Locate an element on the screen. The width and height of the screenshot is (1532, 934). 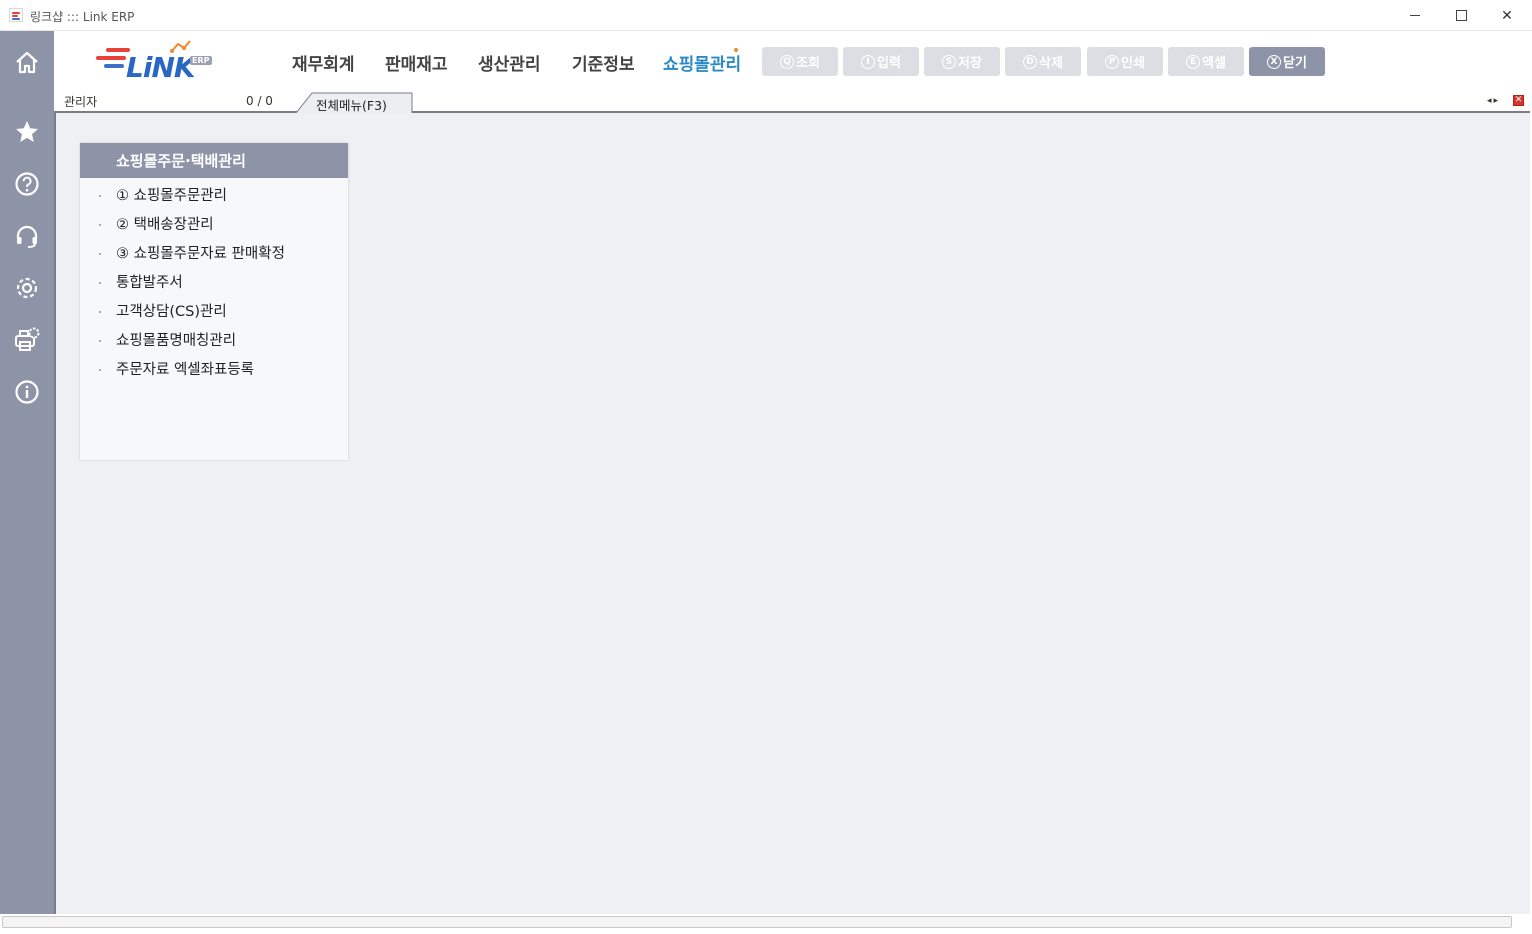
menu-sales-inventory: 판매재고 is located at coordinates (416, 62).